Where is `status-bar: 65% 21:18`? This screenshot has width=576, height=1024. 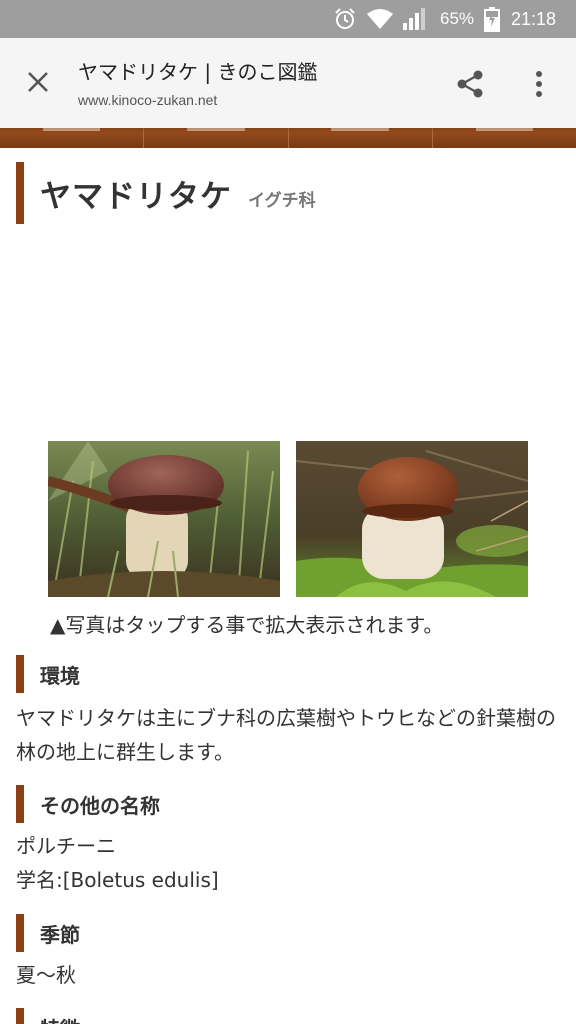 status-bar: 65% 21:18 is located at coordinates (288, 19).